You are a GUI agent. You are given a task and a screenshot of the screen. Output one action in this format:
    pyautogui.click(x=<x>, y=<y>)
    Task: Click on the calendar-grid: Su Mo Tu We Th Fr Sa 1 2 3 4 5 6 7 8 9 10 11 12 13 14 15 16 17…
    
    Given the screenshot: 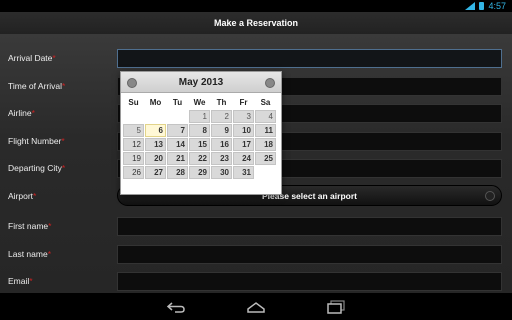 What is the action you would take?
    pyautogui.click(x=199, y=137)
    